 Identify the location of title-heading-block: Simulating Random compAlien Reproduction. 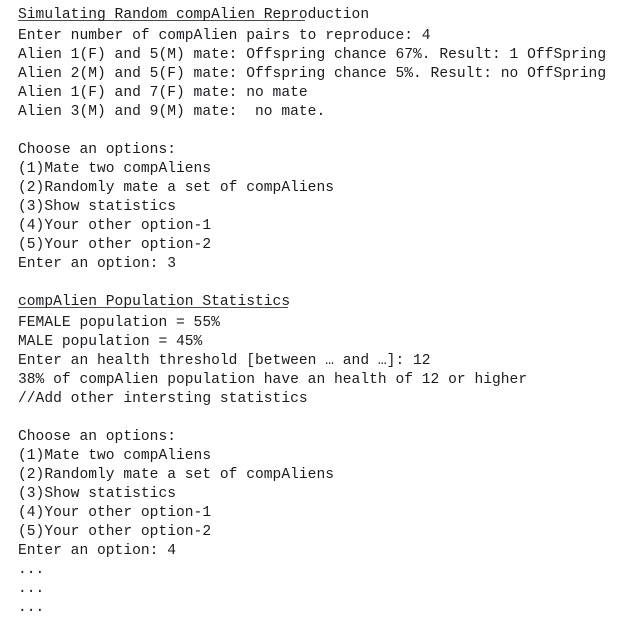
(325, 14).